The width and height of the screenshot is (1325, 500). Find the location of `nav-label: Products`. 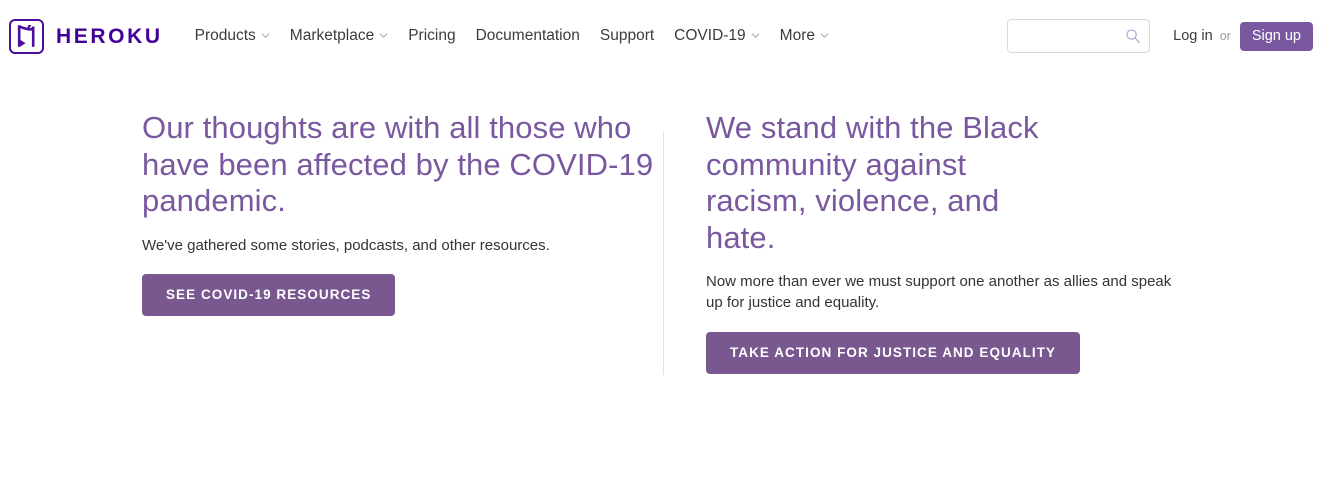

nav-label: Products is located at coordinates (225, 35).